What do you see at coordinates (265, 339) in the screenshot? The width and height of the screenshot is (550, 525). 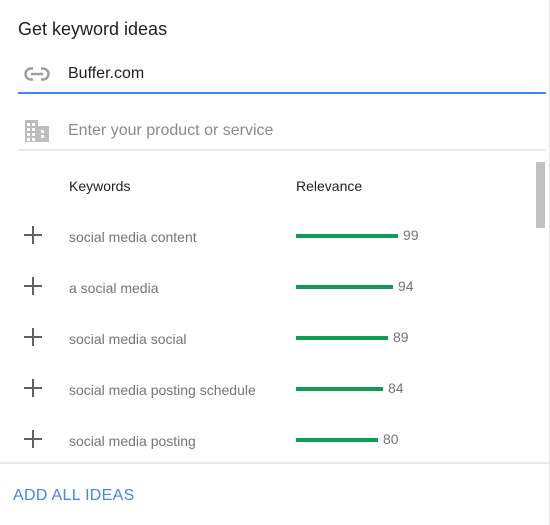 I see `keyword-row: social media social 89` at bounding box center [265, 339].